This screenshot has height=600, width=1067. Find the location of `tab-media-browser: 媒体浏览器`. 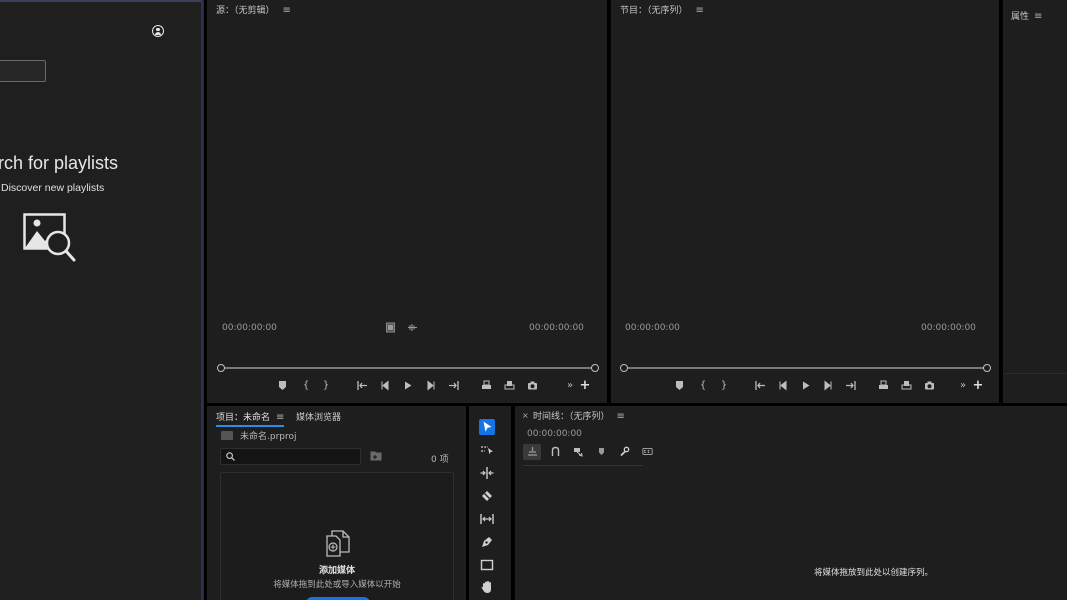

tab-media-browser: 媒体浏览器 is located at coordinates (318, 416).